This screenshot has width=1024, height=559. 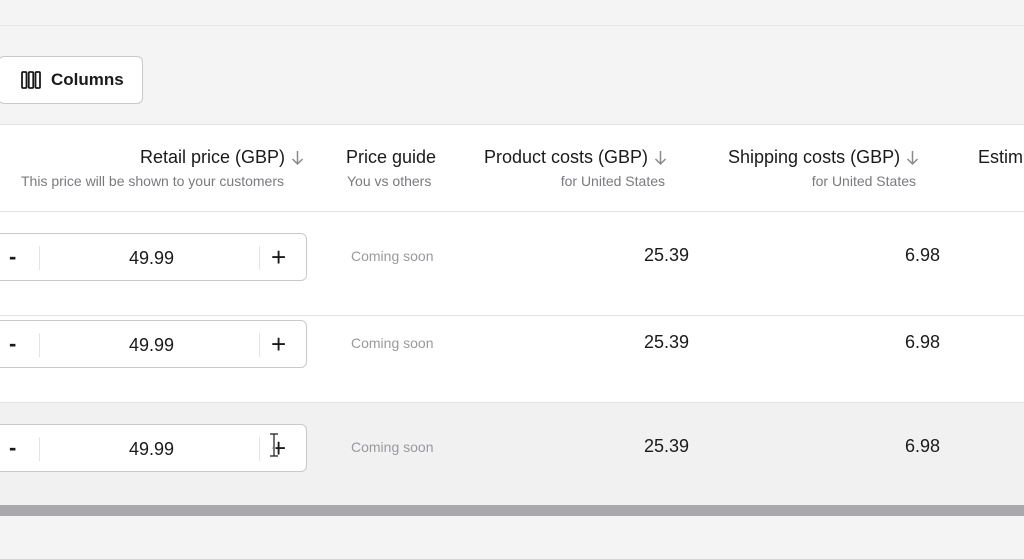 I want to click on product-costs-subtitle: for United States, so click(x=612, y=181).